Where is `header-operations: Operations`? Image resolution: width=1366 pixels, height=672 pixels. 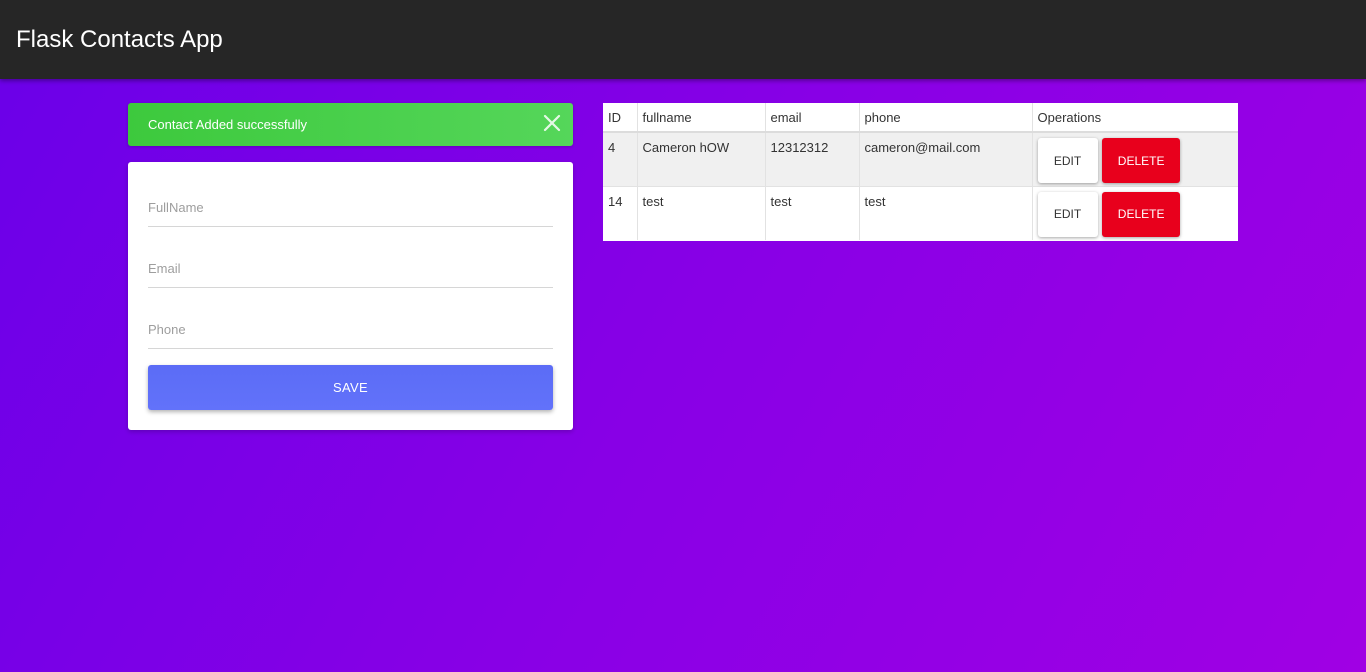
header-operations: Operations is located at coordinates (1069, 117).